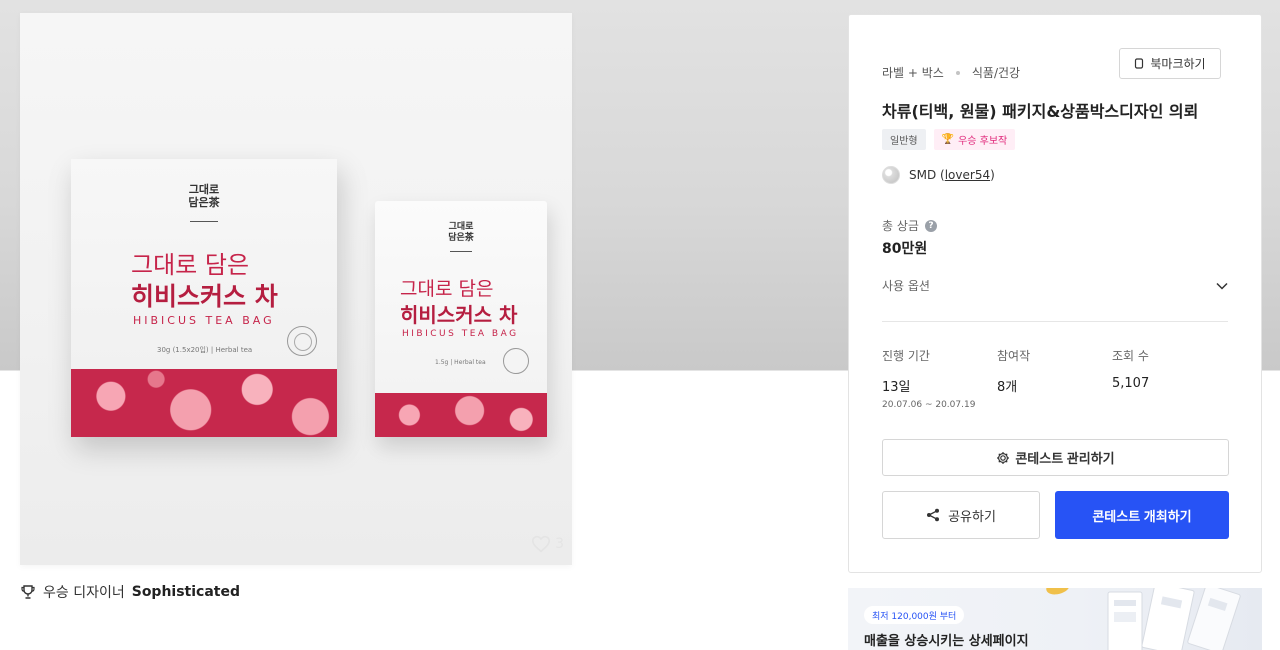  Describe the element at coordinates (929, 379) in the screenshot. I see `stat-duration: 진행 기간 13일 20.07.06 ~ 20.07.19` at that location.